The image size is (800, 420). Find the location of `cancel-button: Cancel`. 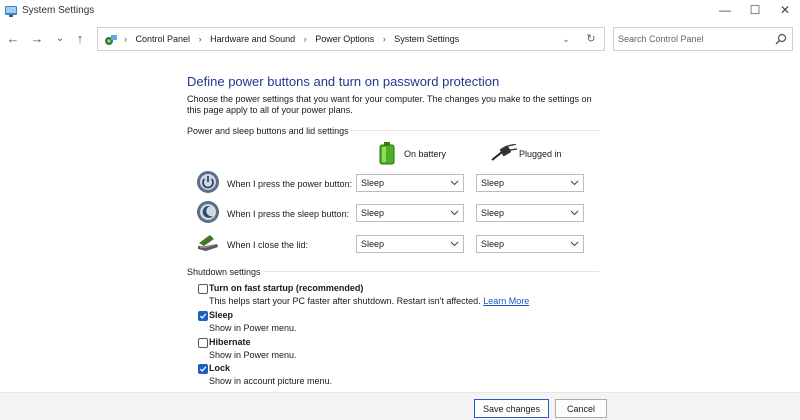

cancel-button: Cancel is located at coordinates (581, 408).